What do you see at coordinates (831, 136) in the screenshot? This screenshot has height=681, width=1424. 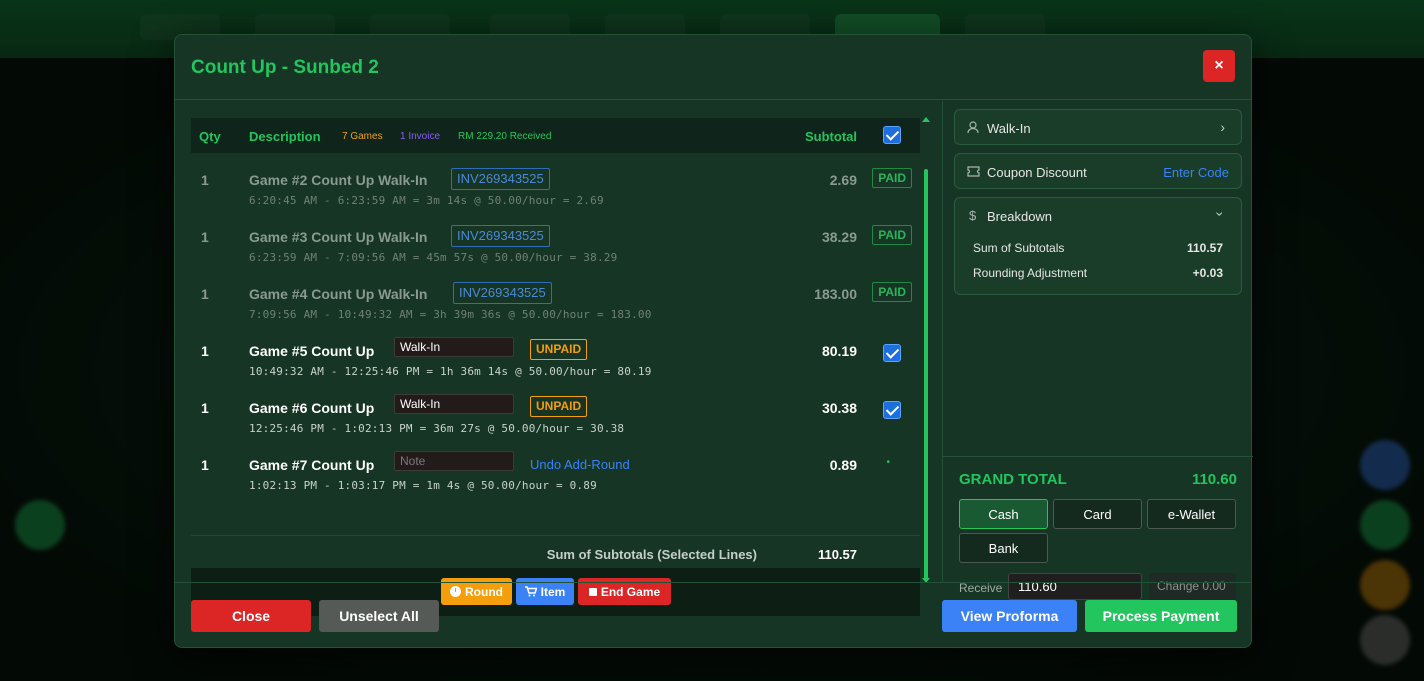 I see `header-subtotal: Subtotal` at bounding box center [831, 136].